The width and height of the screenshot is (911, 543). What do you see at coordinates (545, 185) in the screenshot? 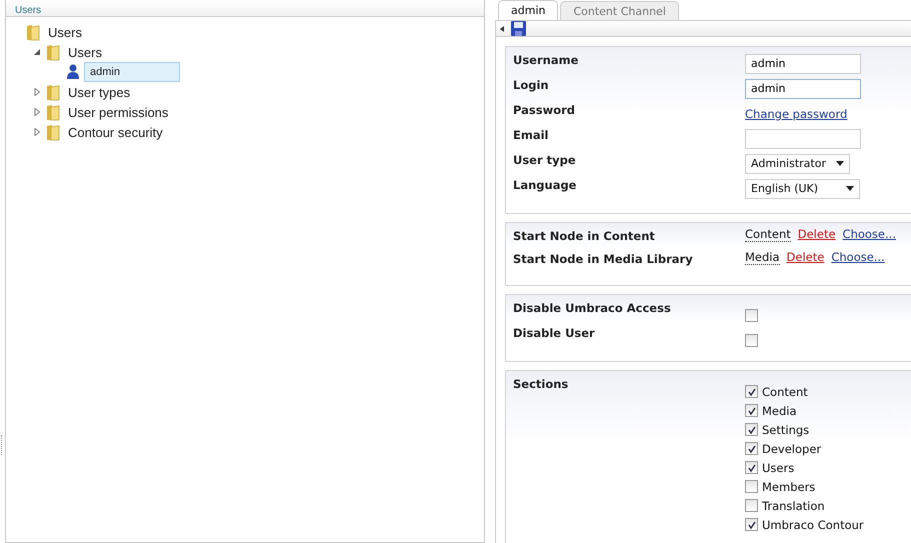
I see `field-label: Language` at bounding box center [545, 185].